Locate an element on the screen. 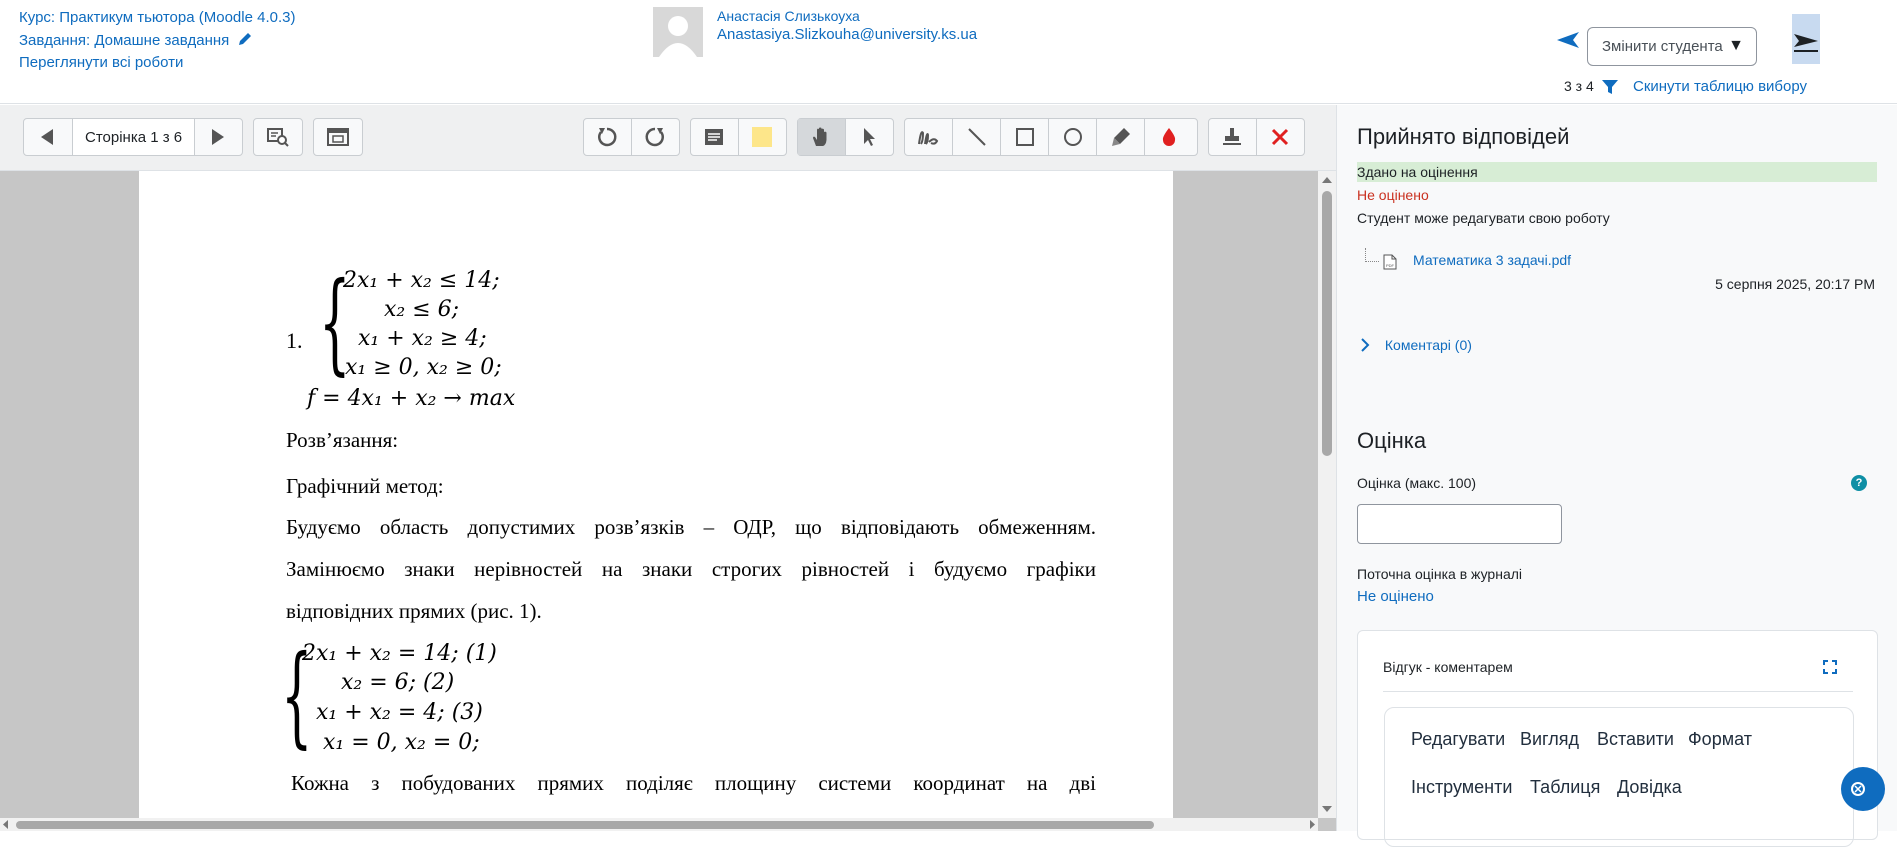 Image resolution: width=1897 pixels, height=847 pixels. fullscreen-icon is located at coordinates (1830, 667).